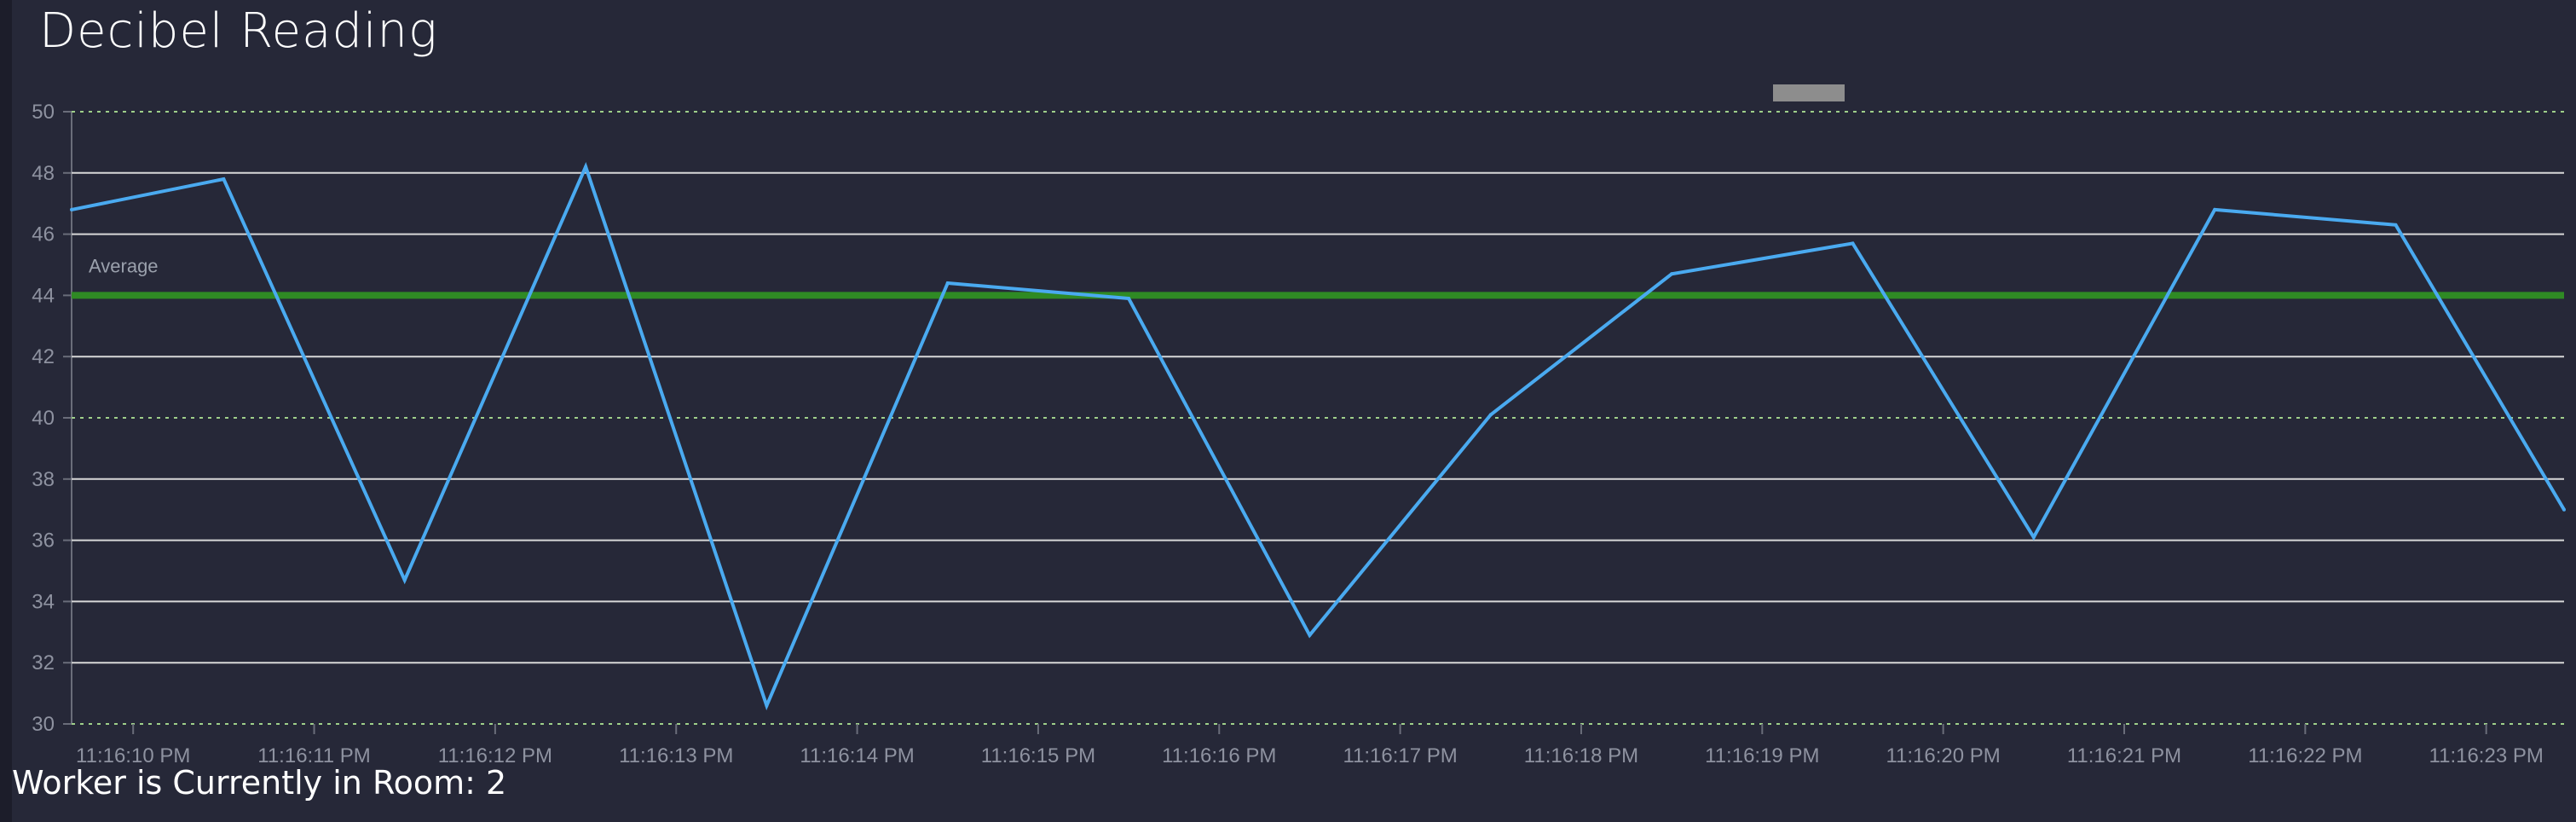  Describe the element at coordinates (43, 356) in the screenshot. I see `y-tick-label: 42` at that location.